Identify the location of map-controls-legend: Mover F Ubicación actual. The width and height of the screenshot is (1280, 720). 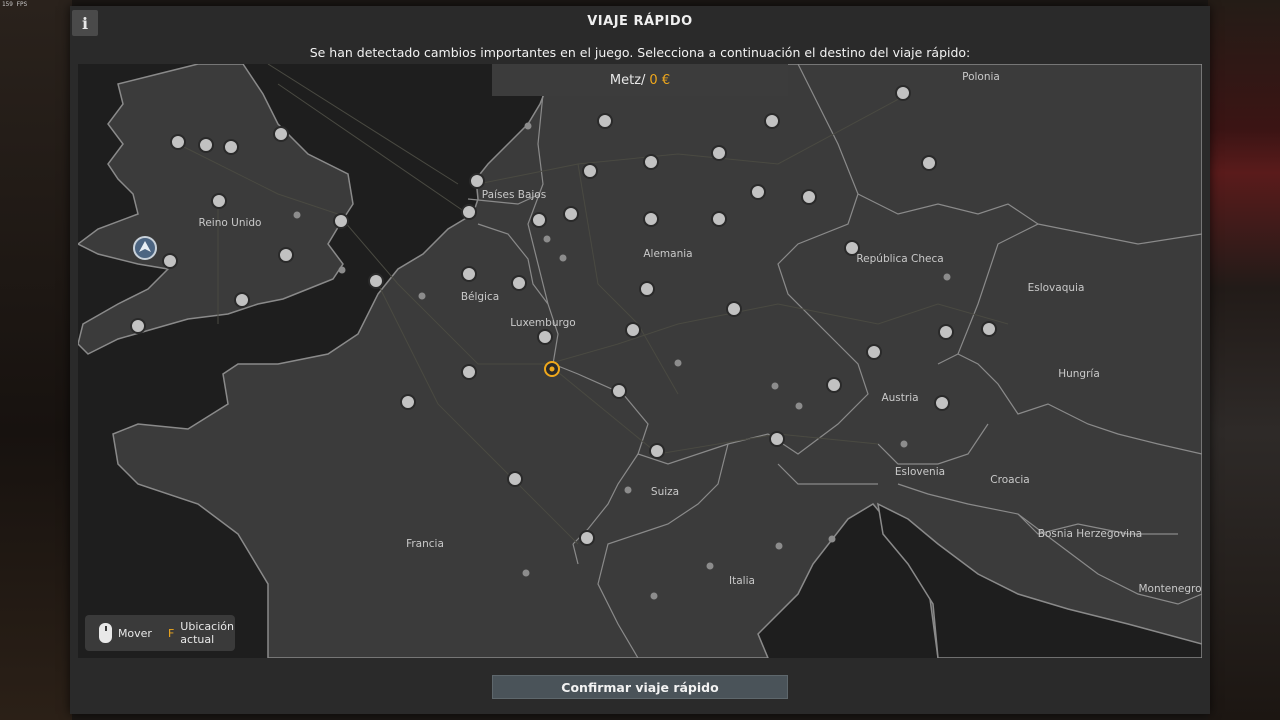
(160, 633).